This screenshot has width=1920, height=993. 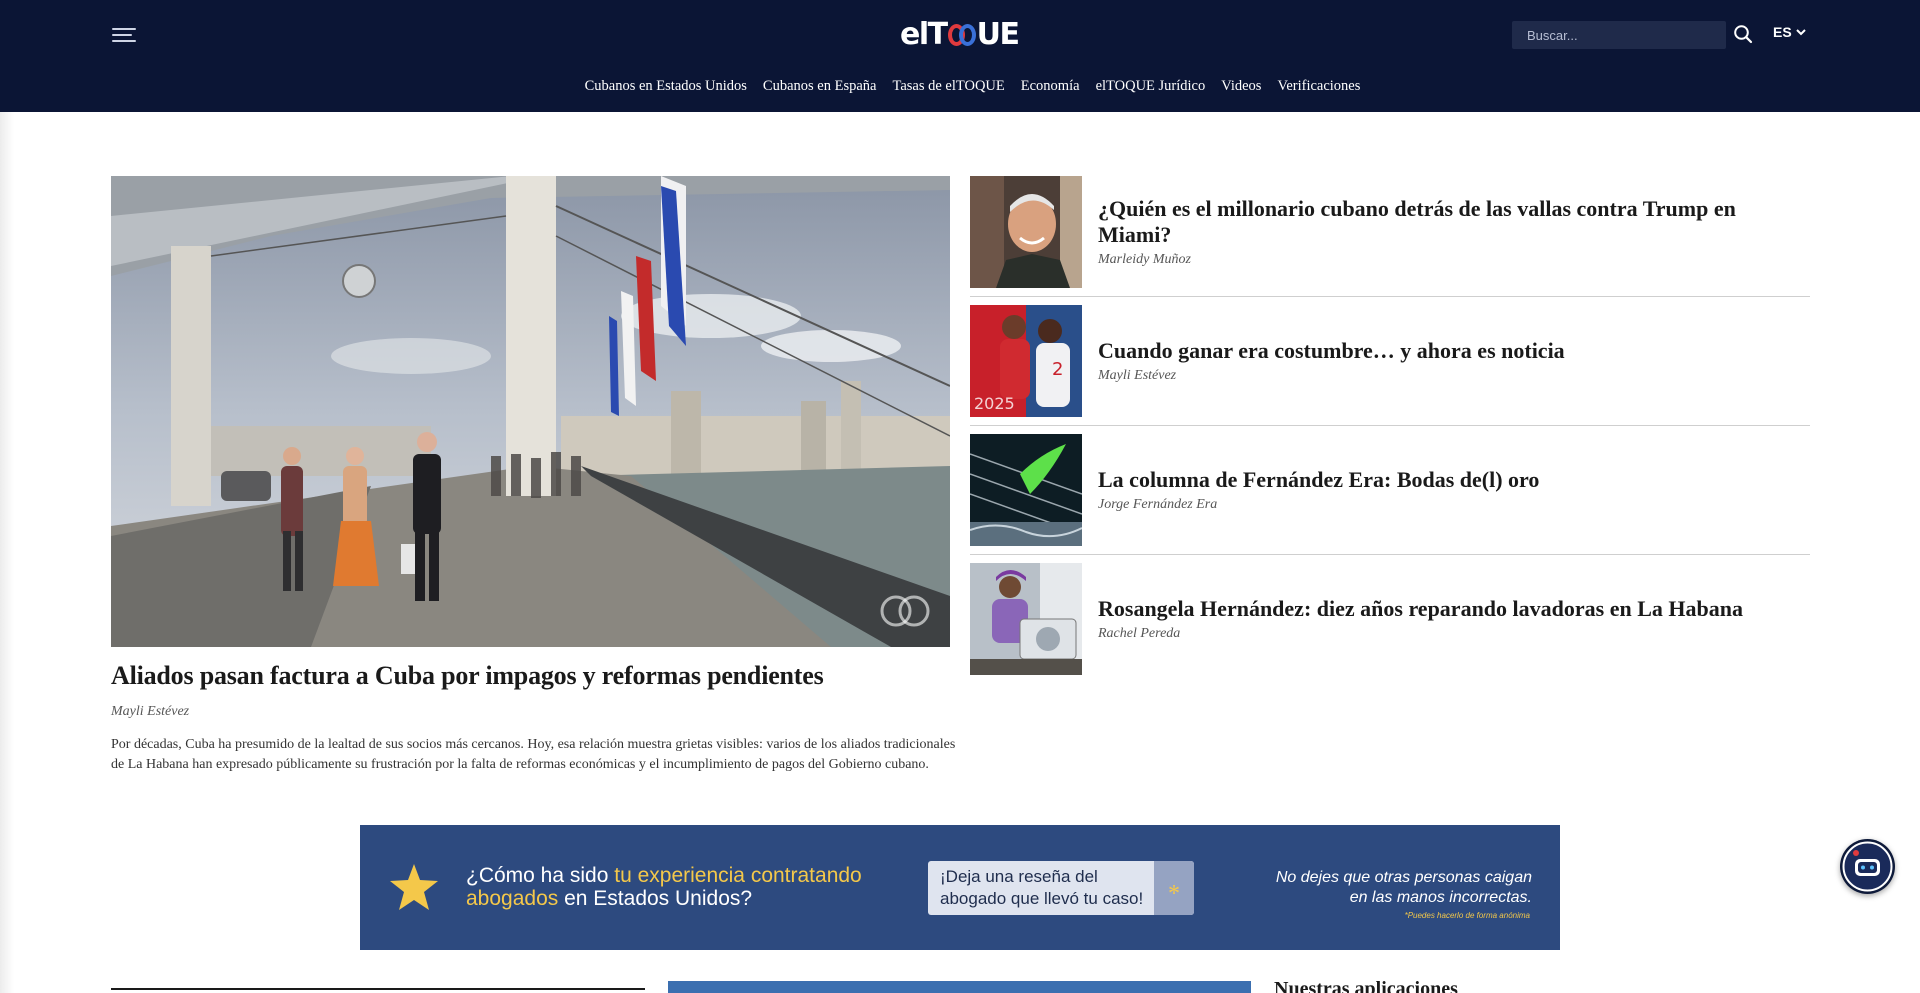 What do you see at coordinates (414, 887) in the screenshot?
I see `star-icon` at bounding box center [414, 887].